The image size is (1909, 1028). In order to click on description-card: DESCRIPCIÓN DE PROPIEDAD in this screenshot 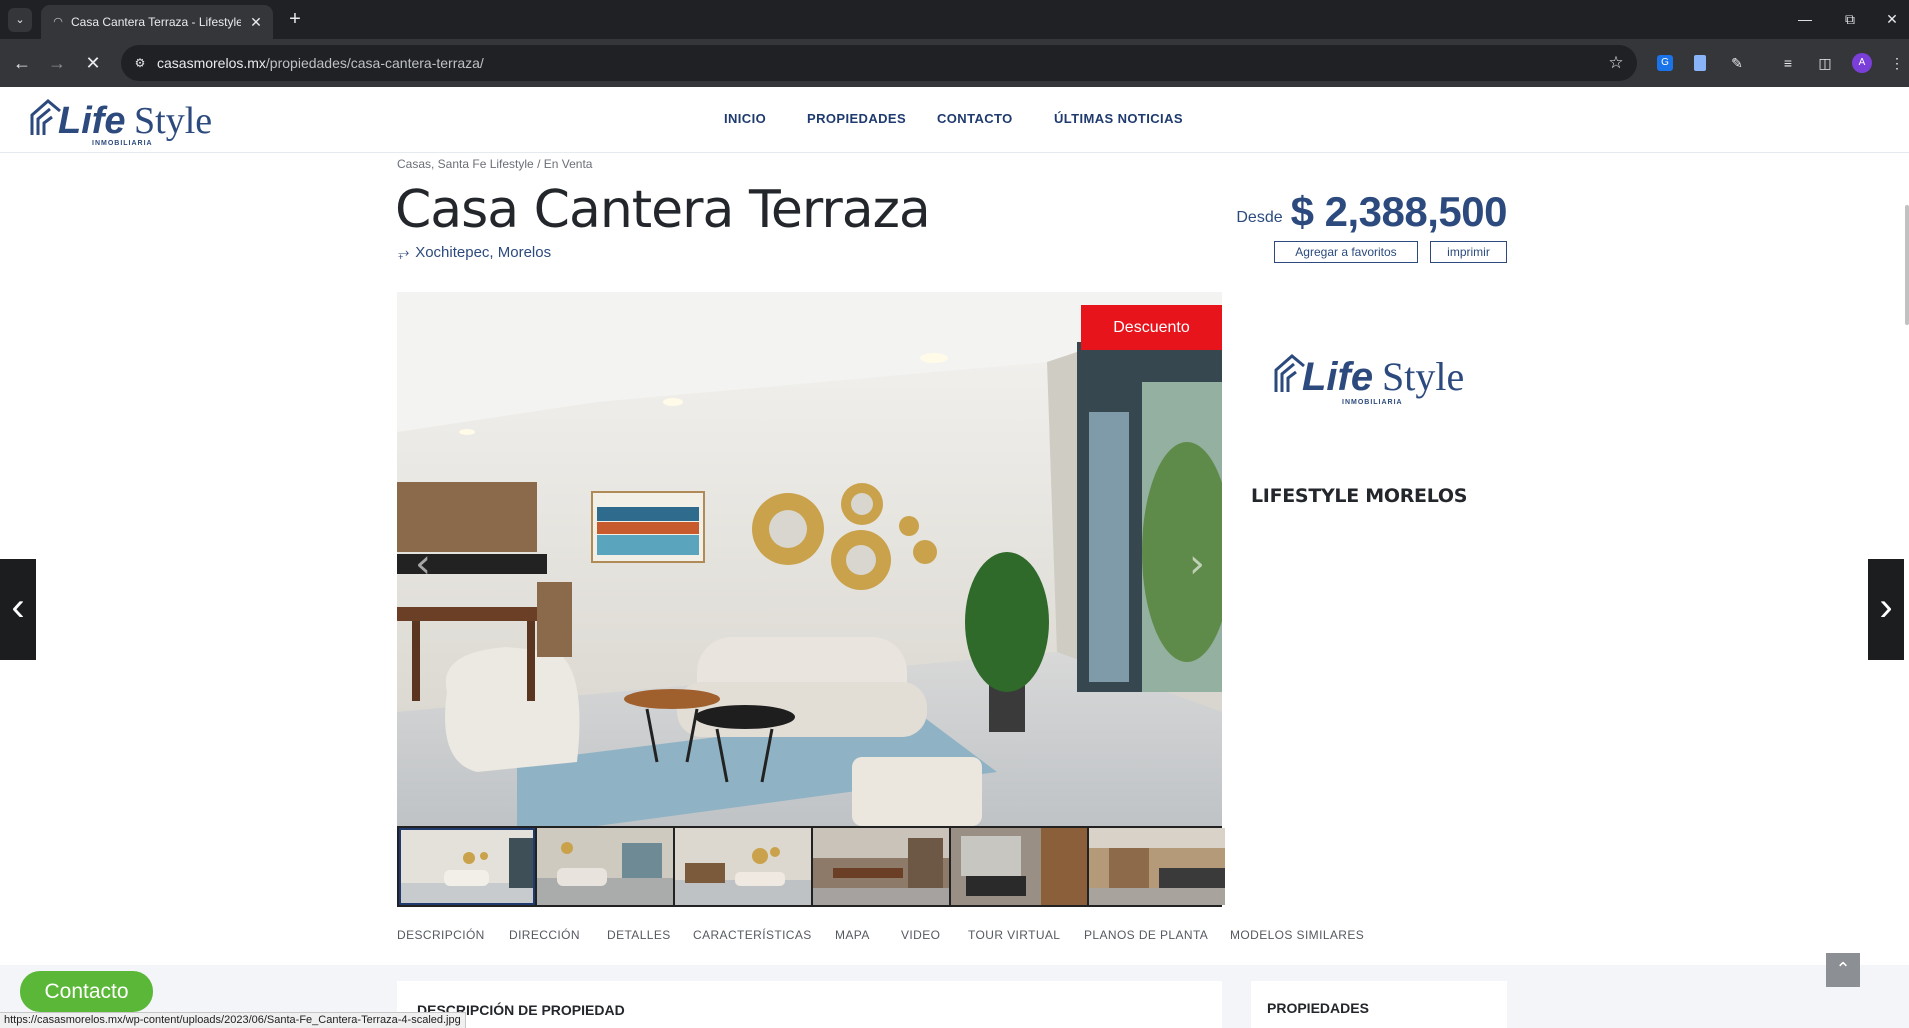, I will do `click(809, 1004)`.